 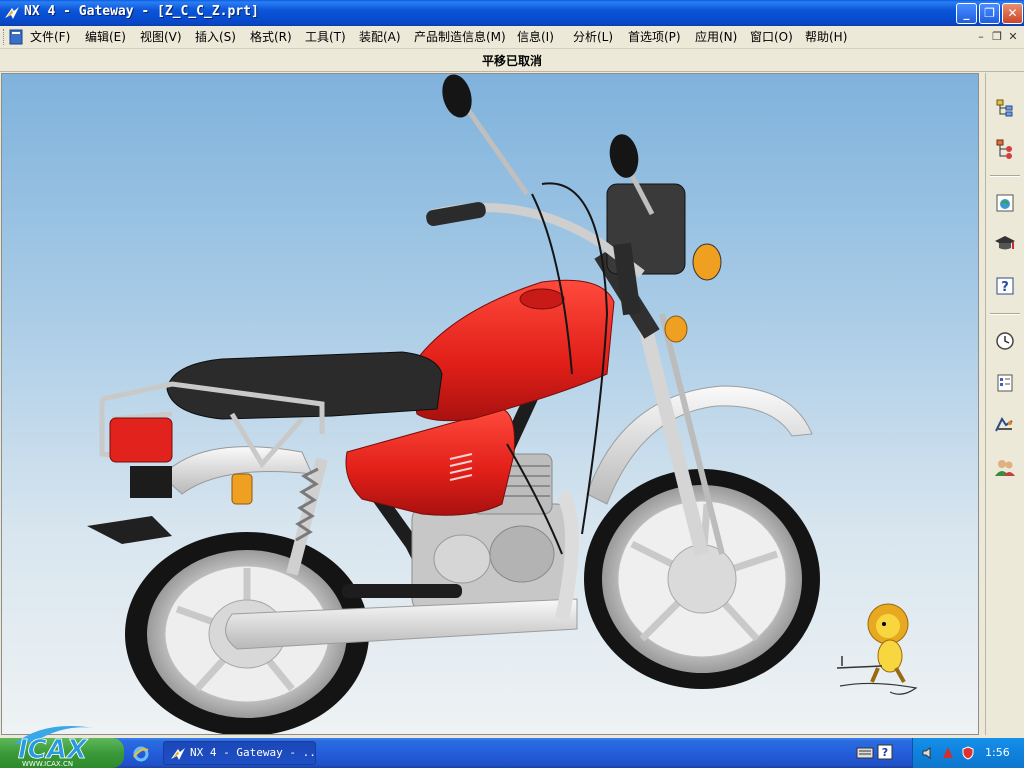 What do you see at coordinates (325, 37) in the screenshot?
I see `menu-tools: 工具(T)` at bounding box center [325, 37].